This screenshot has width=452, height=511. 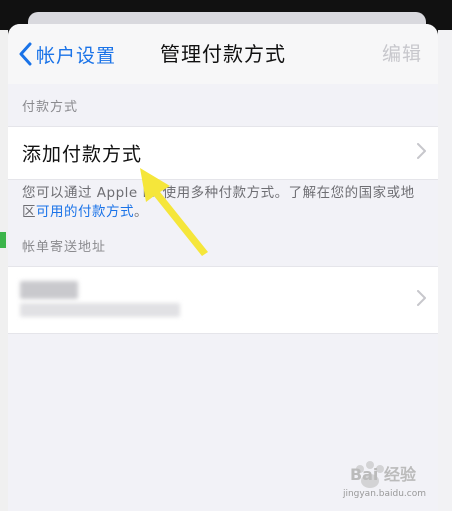 I want to click on available-payment-methods-link: 可用的付款方式, so click(x=85, y=212).